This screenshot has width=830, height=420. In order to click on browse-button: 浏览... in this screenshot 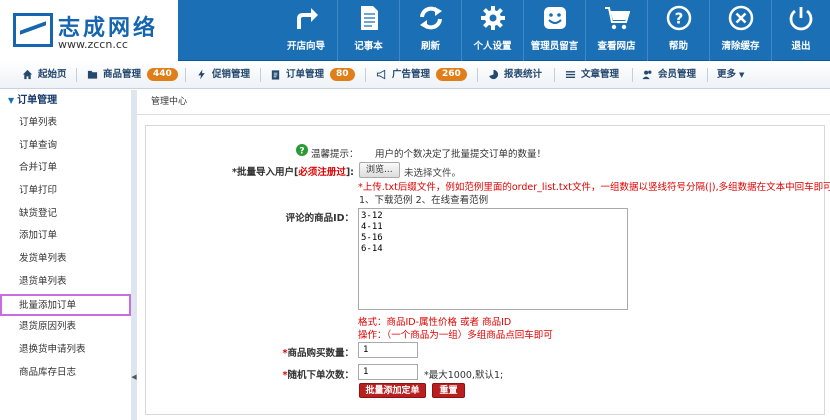, I will do `click(379, 170)`.